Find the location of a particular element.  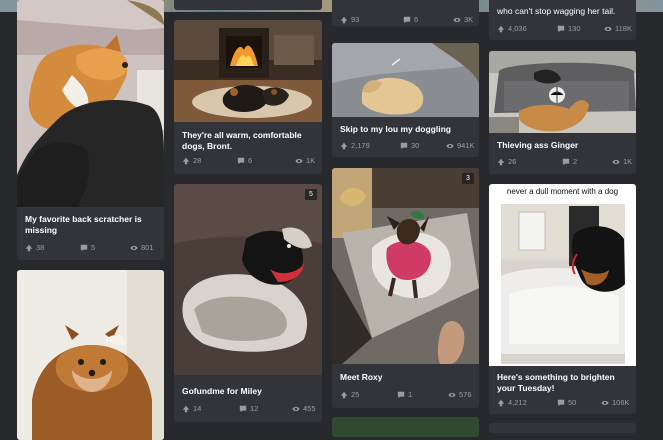

post-card-doggling: Skip to my lou my doggling 2,179 30 941K is located at coordinates (405, 100).